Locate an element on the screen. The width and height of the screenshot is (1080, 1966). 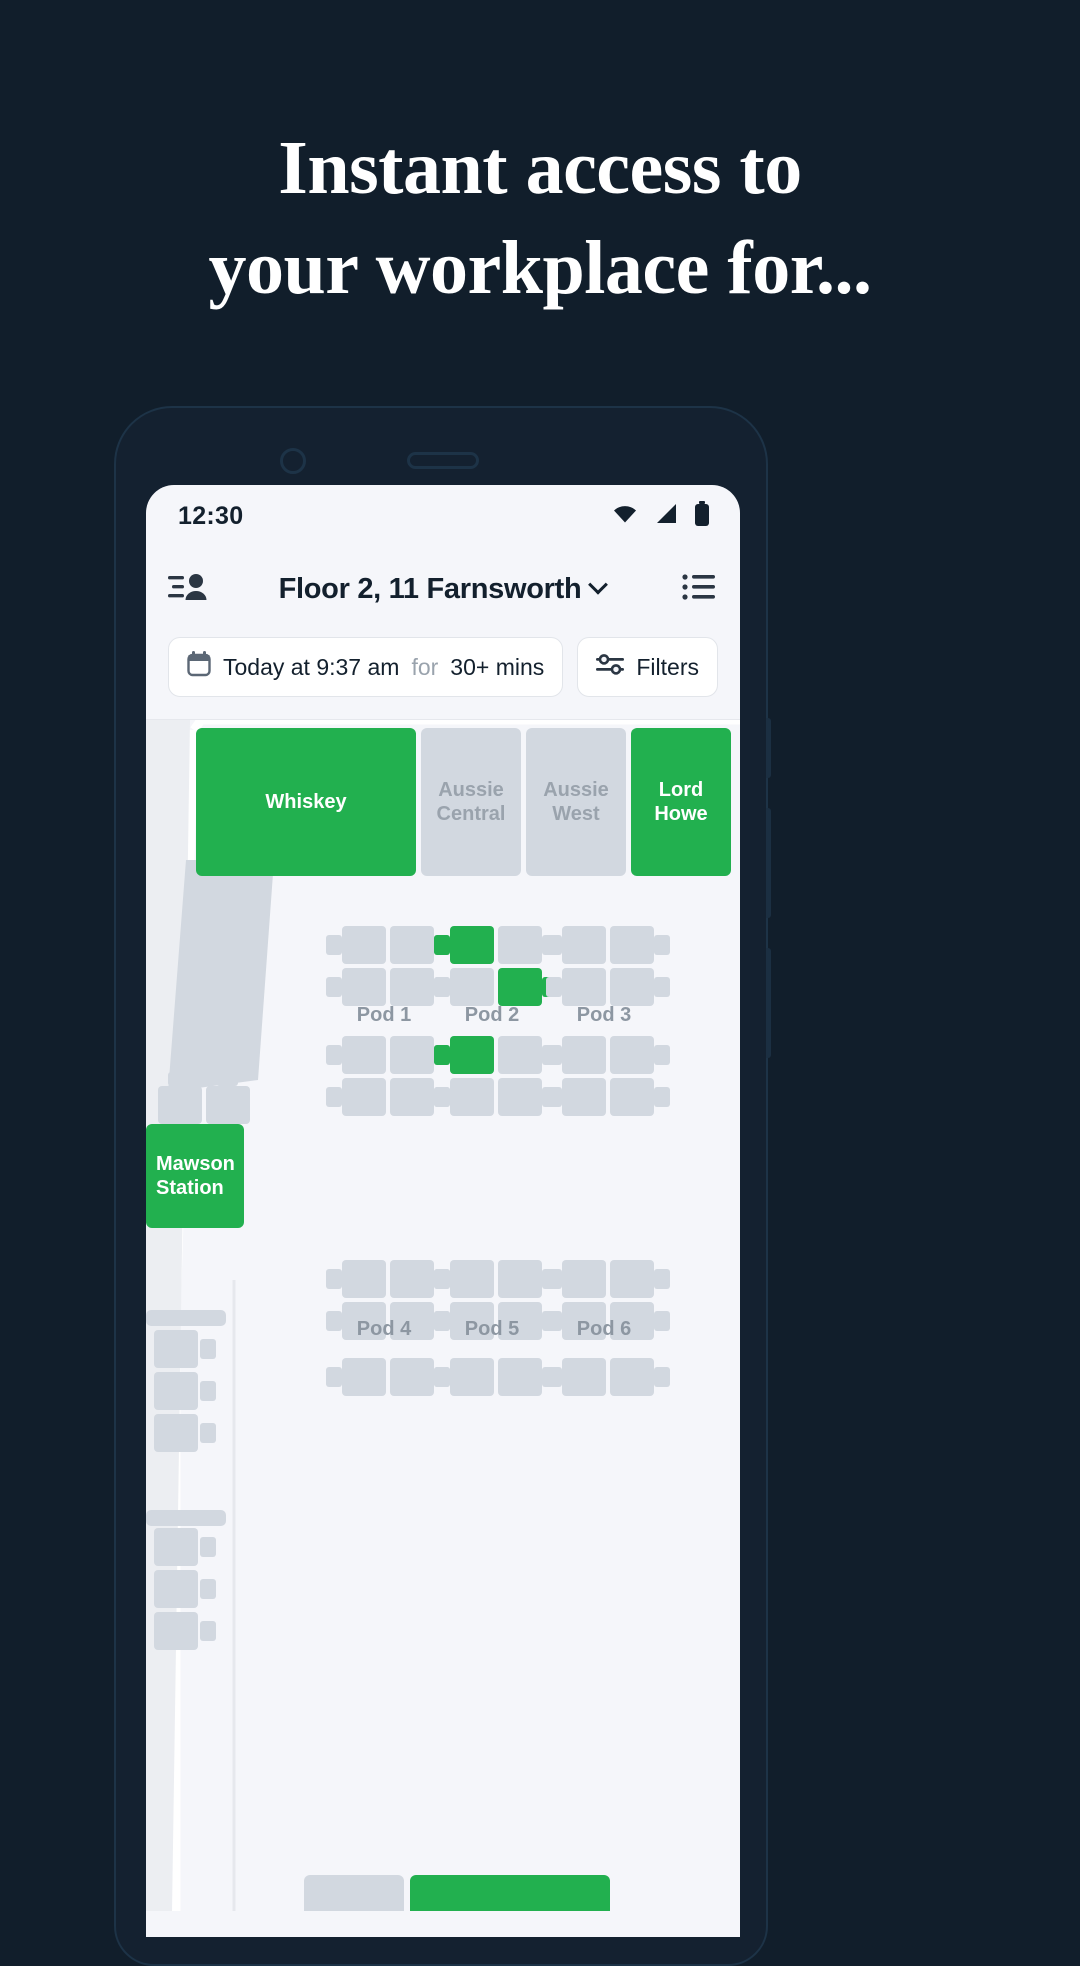
pod-label: Pod 1 is located at coordinates (384, 1015).